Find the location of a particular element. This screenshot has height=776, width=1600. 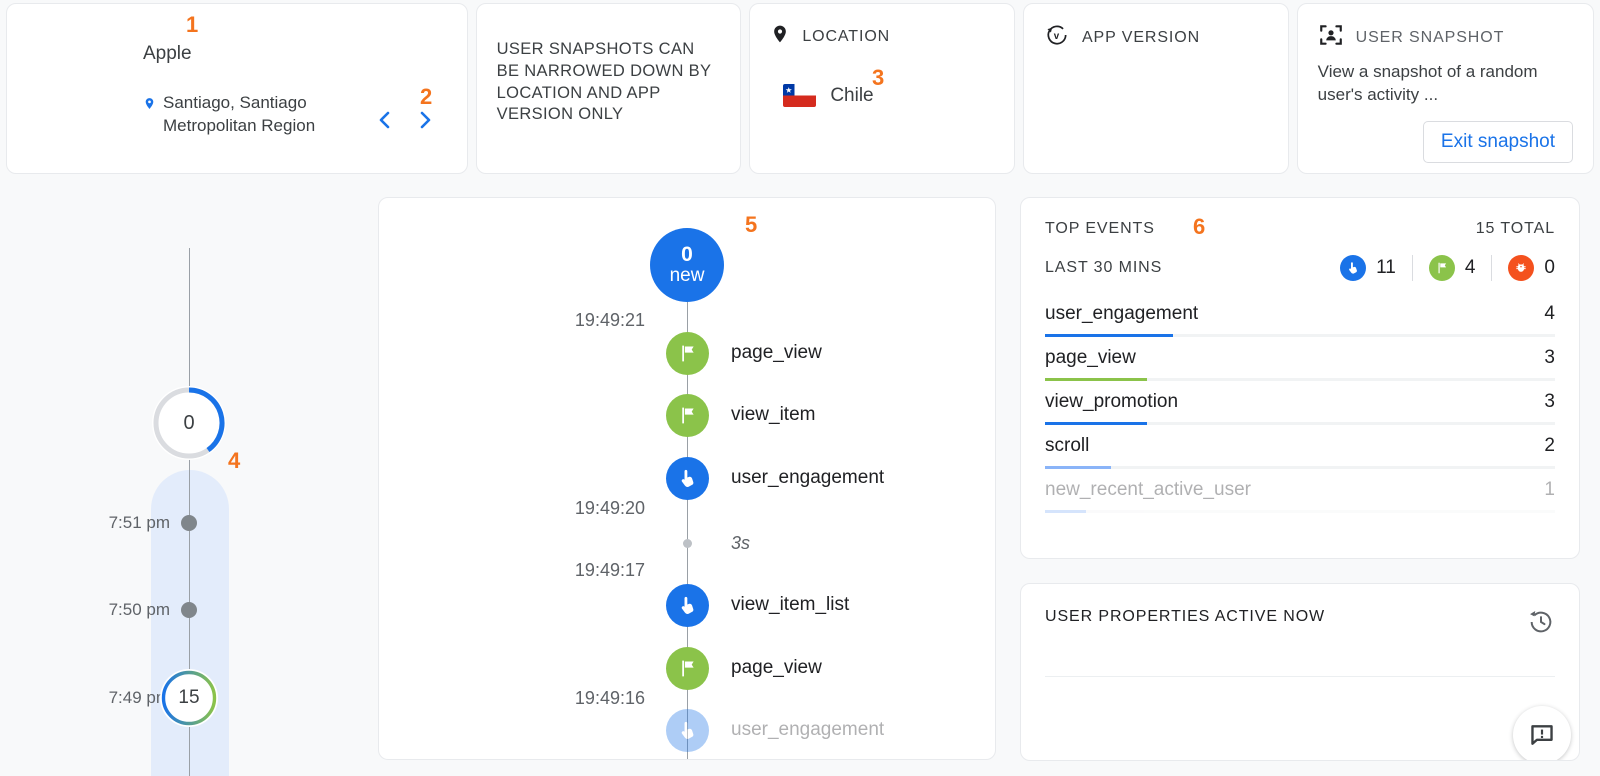

top-event-row: view_promotion 3 is located at coordinates (1300, 408).